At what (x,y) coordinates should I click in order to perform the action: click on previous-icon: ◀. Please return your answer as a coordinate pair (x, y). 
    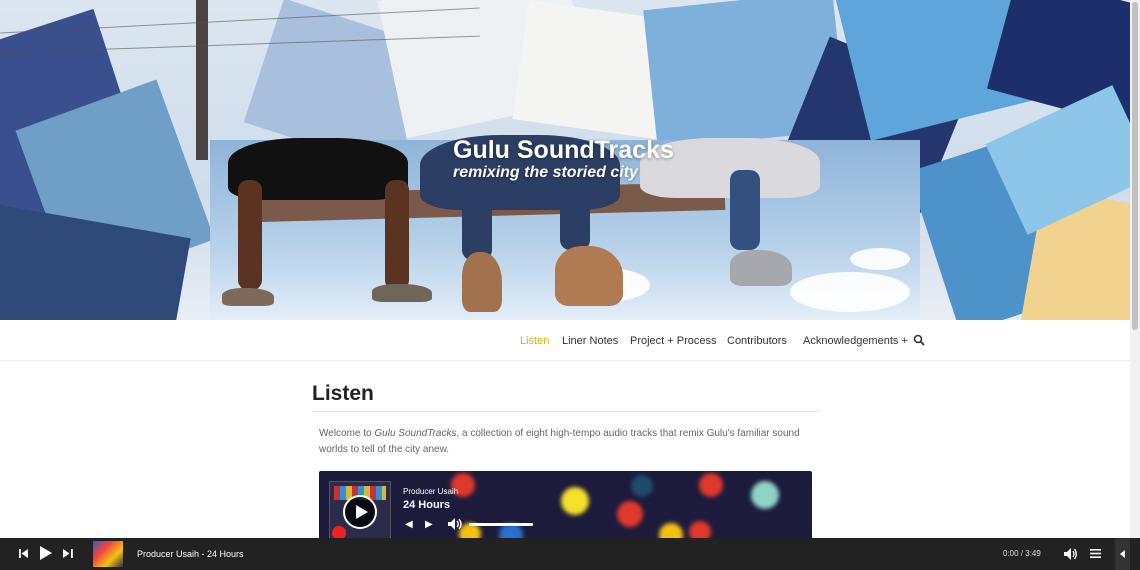
    Looking at the image, I should click on (409, 524).